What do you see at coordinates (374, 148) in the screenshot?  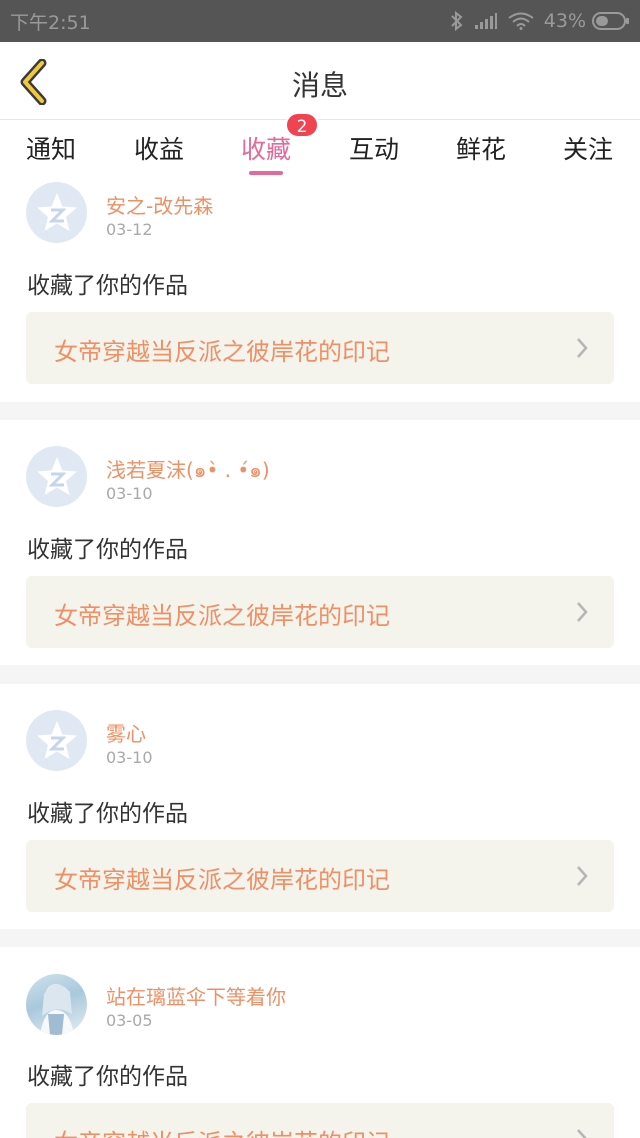 I see `tab-interaction: 互动` at bounding box center [374, 148].